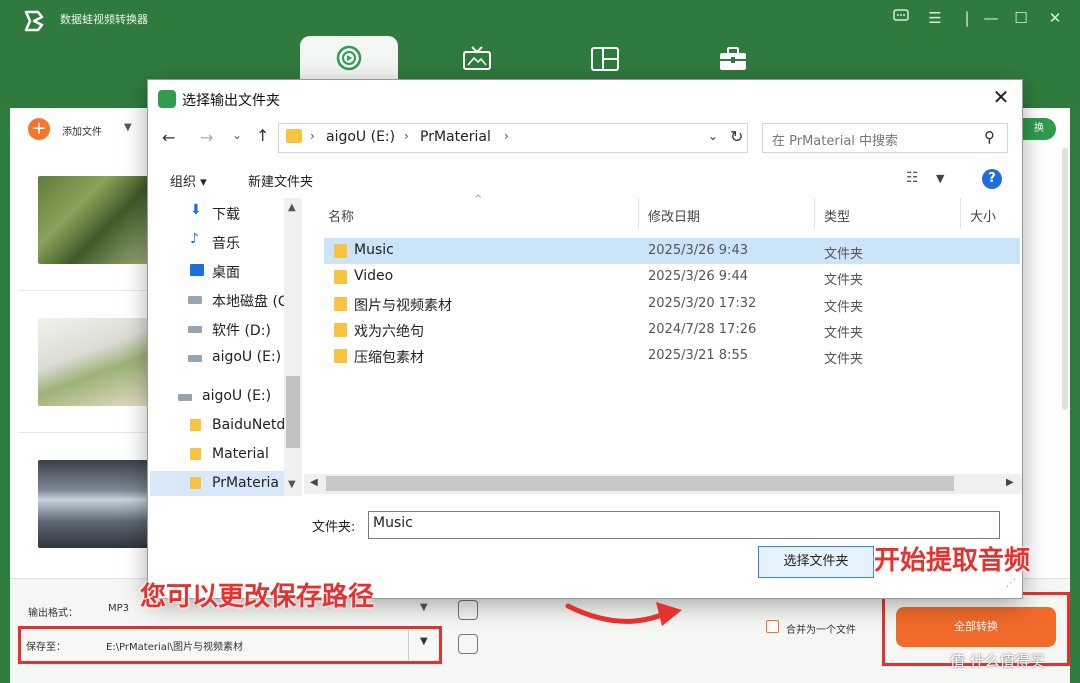 The height and width of the screenshot is (683, 1080). I want to click on back-arrow-icon: ←, so click(168, 137).